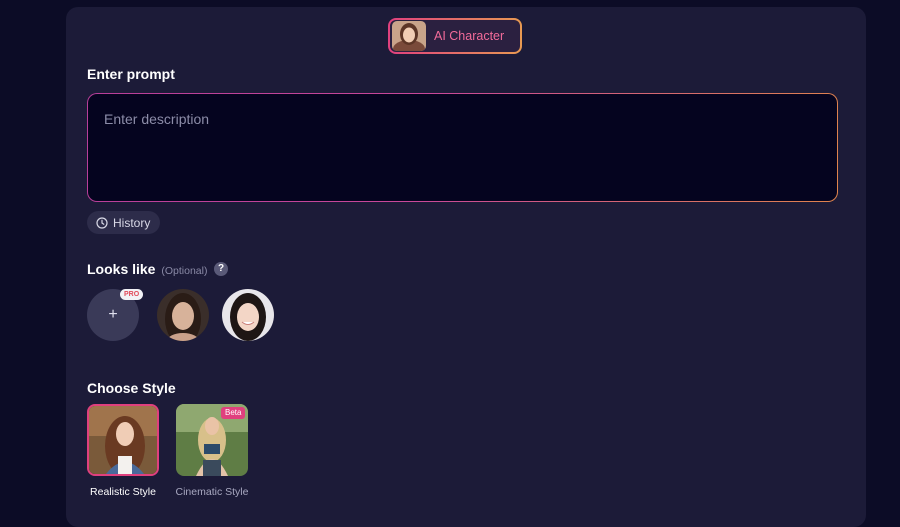 The image size is (900, 527). I want to click on style-label-realistic: Realistic Style, so click(123, 492).